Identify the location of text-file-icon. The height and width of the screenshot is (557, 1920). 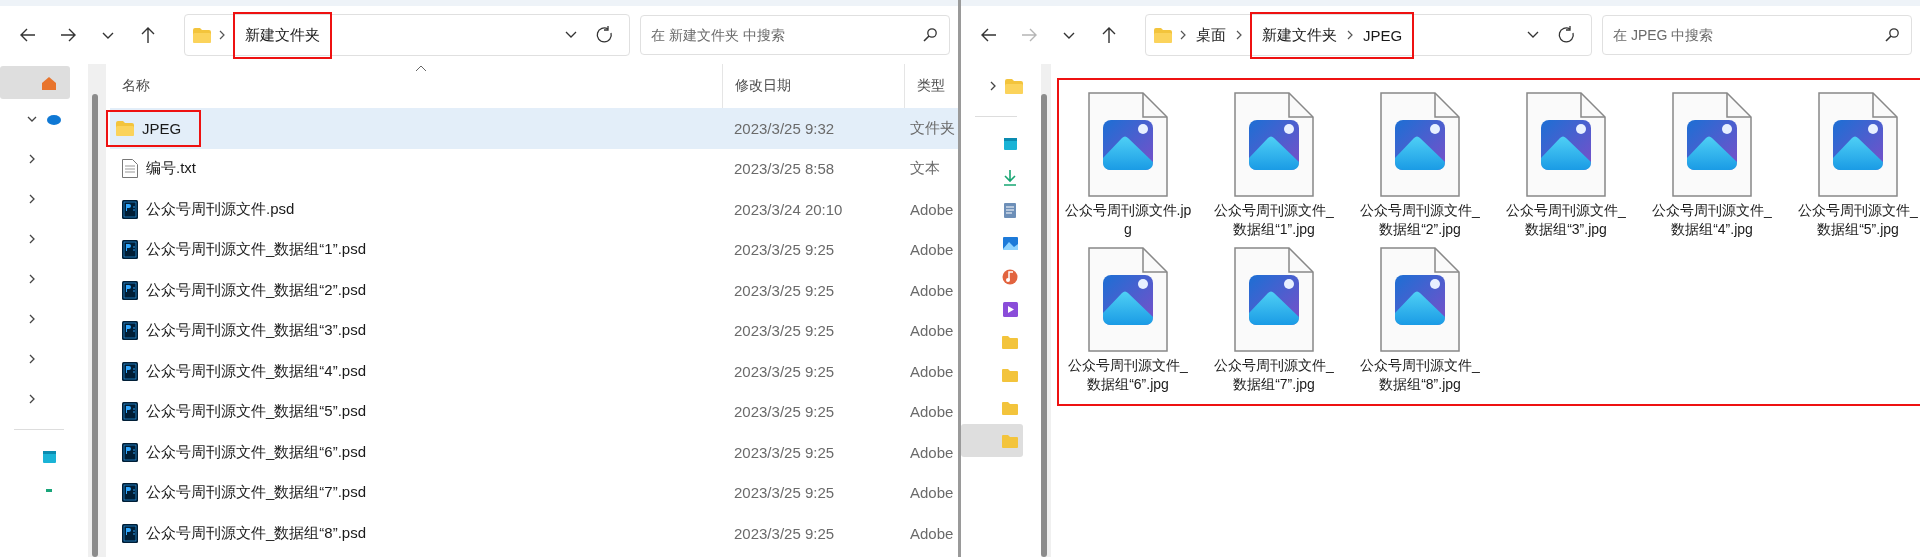
(130, 169).